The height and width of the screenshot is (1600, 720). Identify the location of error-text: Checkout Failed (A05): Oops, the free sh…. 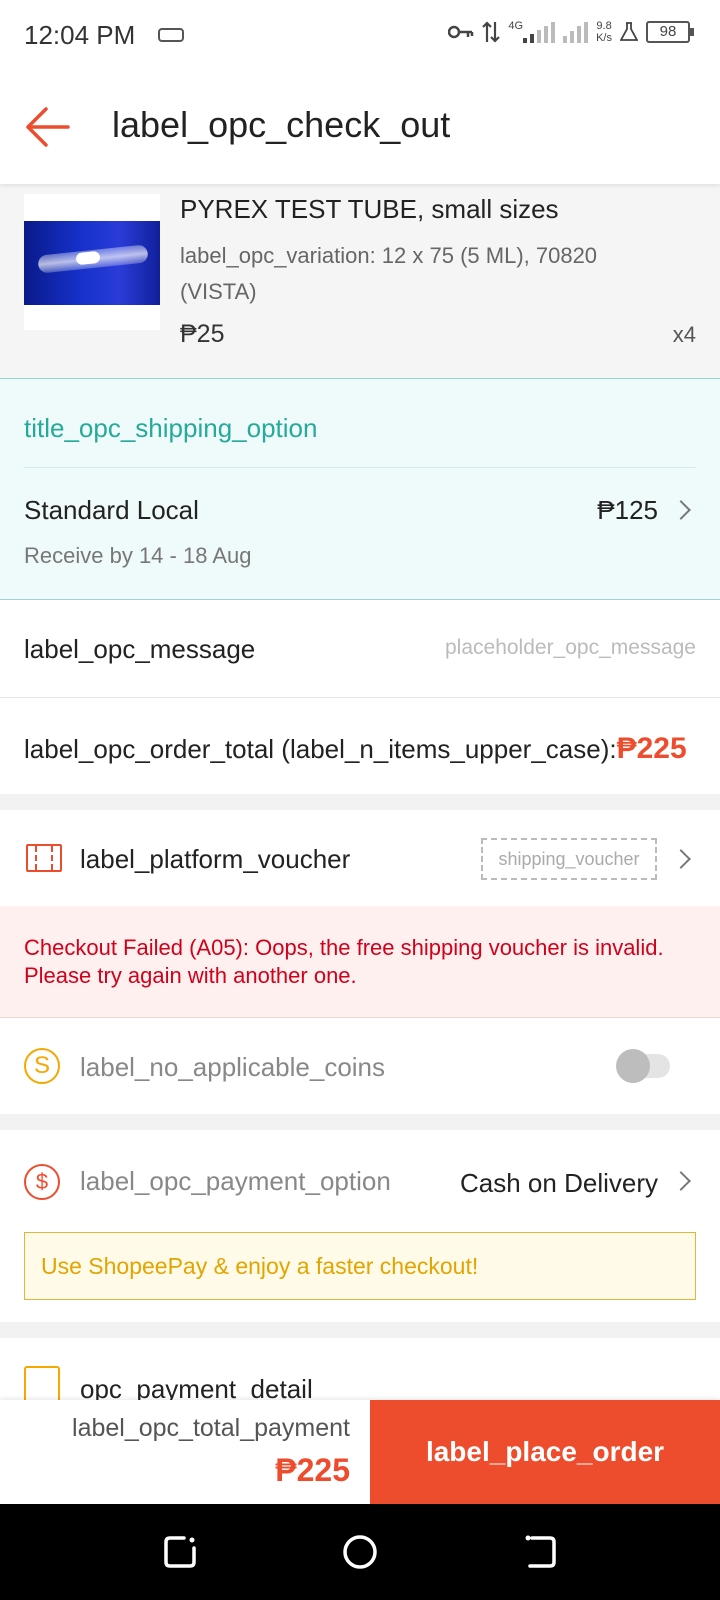
(344, 961).